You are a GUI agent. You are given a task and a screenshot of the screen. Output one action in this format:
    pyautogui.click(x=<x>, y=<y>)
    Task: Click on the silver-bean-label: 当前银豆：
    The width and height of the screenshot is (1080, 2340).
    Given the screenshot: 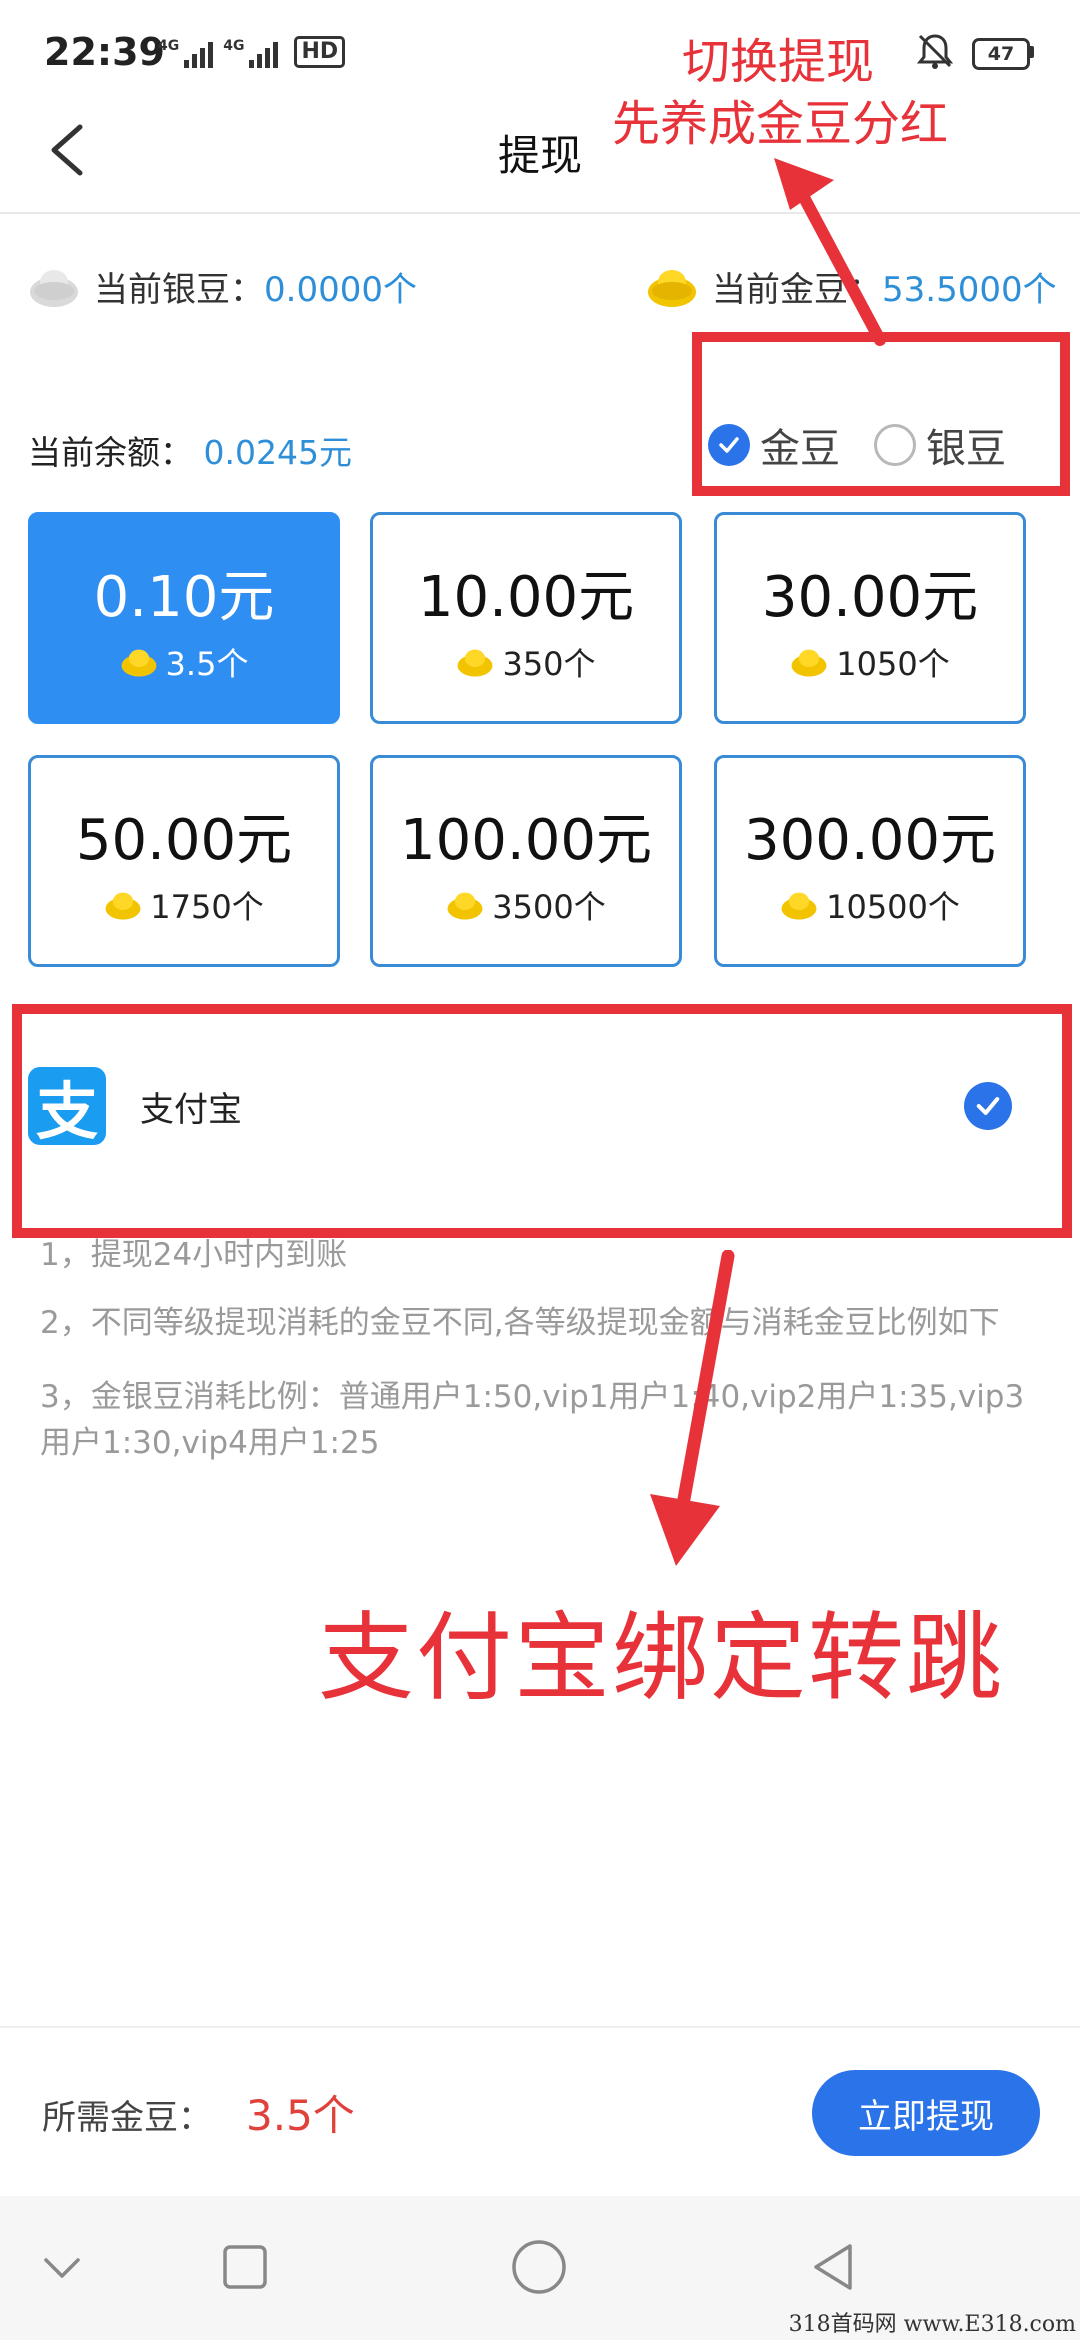 What is the action you would take?
    pyautogui.click(x=179, y=290)
    